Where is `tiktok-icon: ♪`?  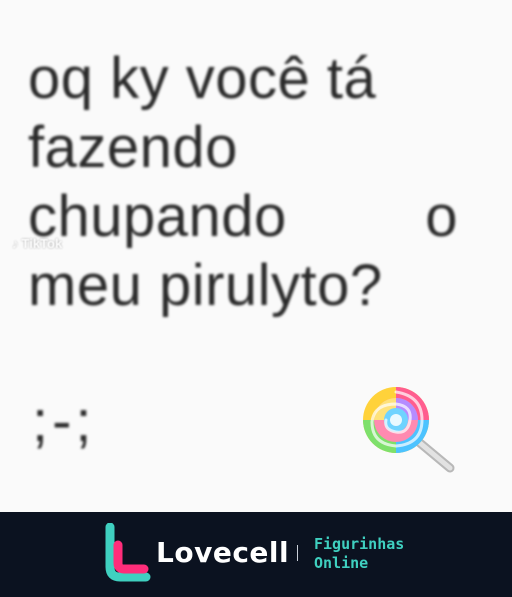 tiktok-icon: ♪ is located at coordinates (15, 243).